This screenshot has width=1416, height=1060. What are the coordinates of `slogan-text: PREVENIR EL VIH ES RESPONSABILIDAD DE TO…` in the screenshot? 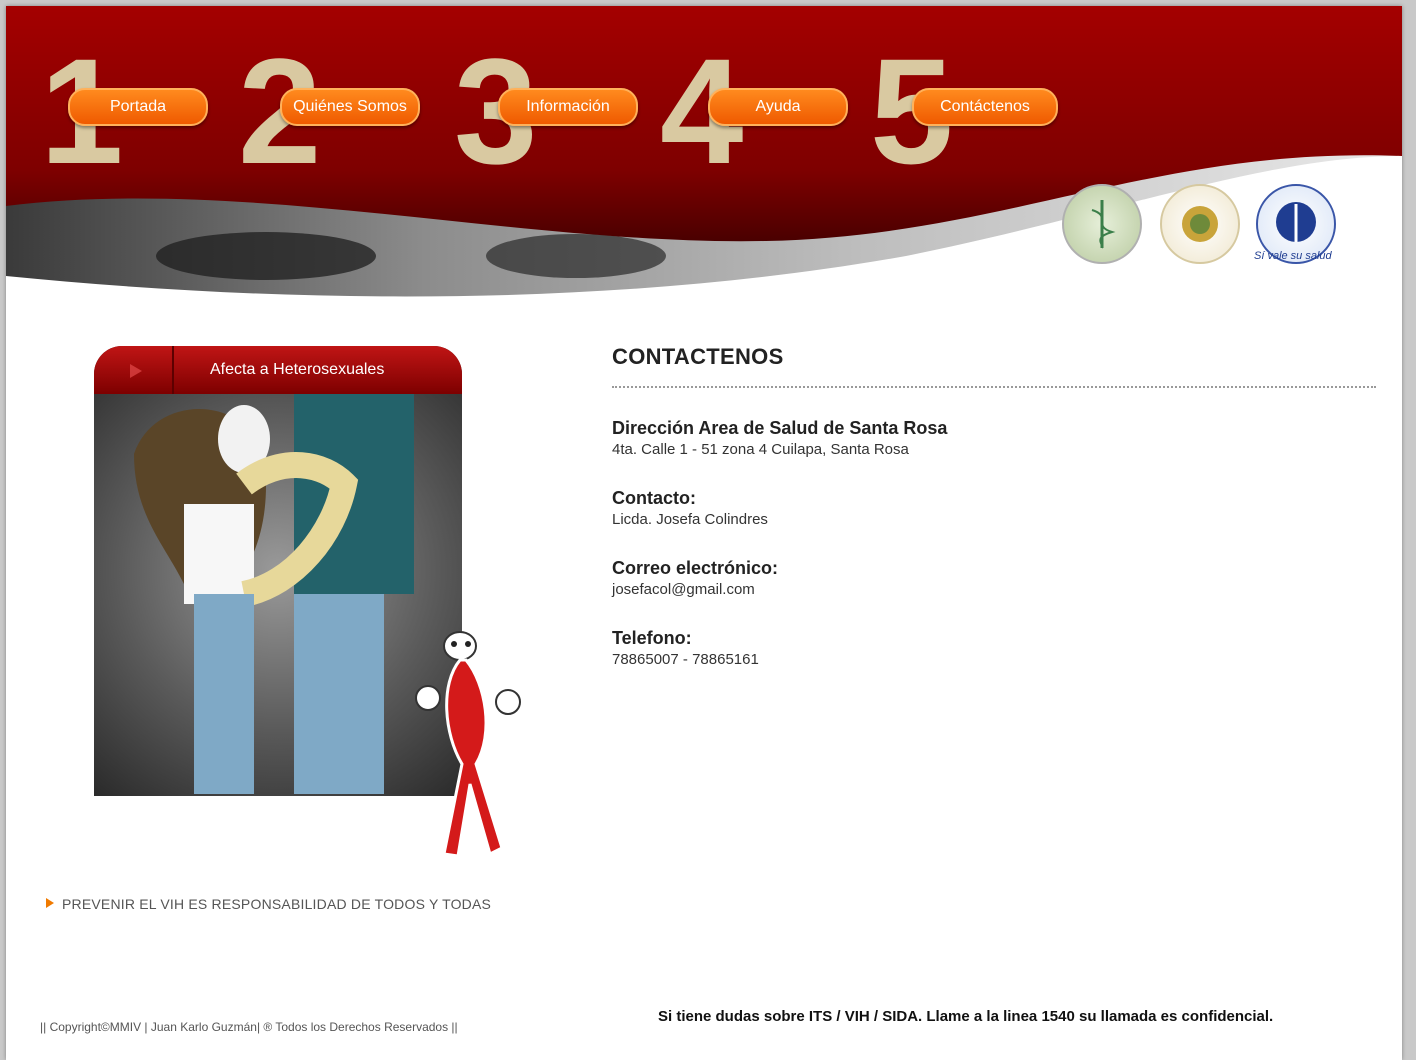 It's located at (277, 904).